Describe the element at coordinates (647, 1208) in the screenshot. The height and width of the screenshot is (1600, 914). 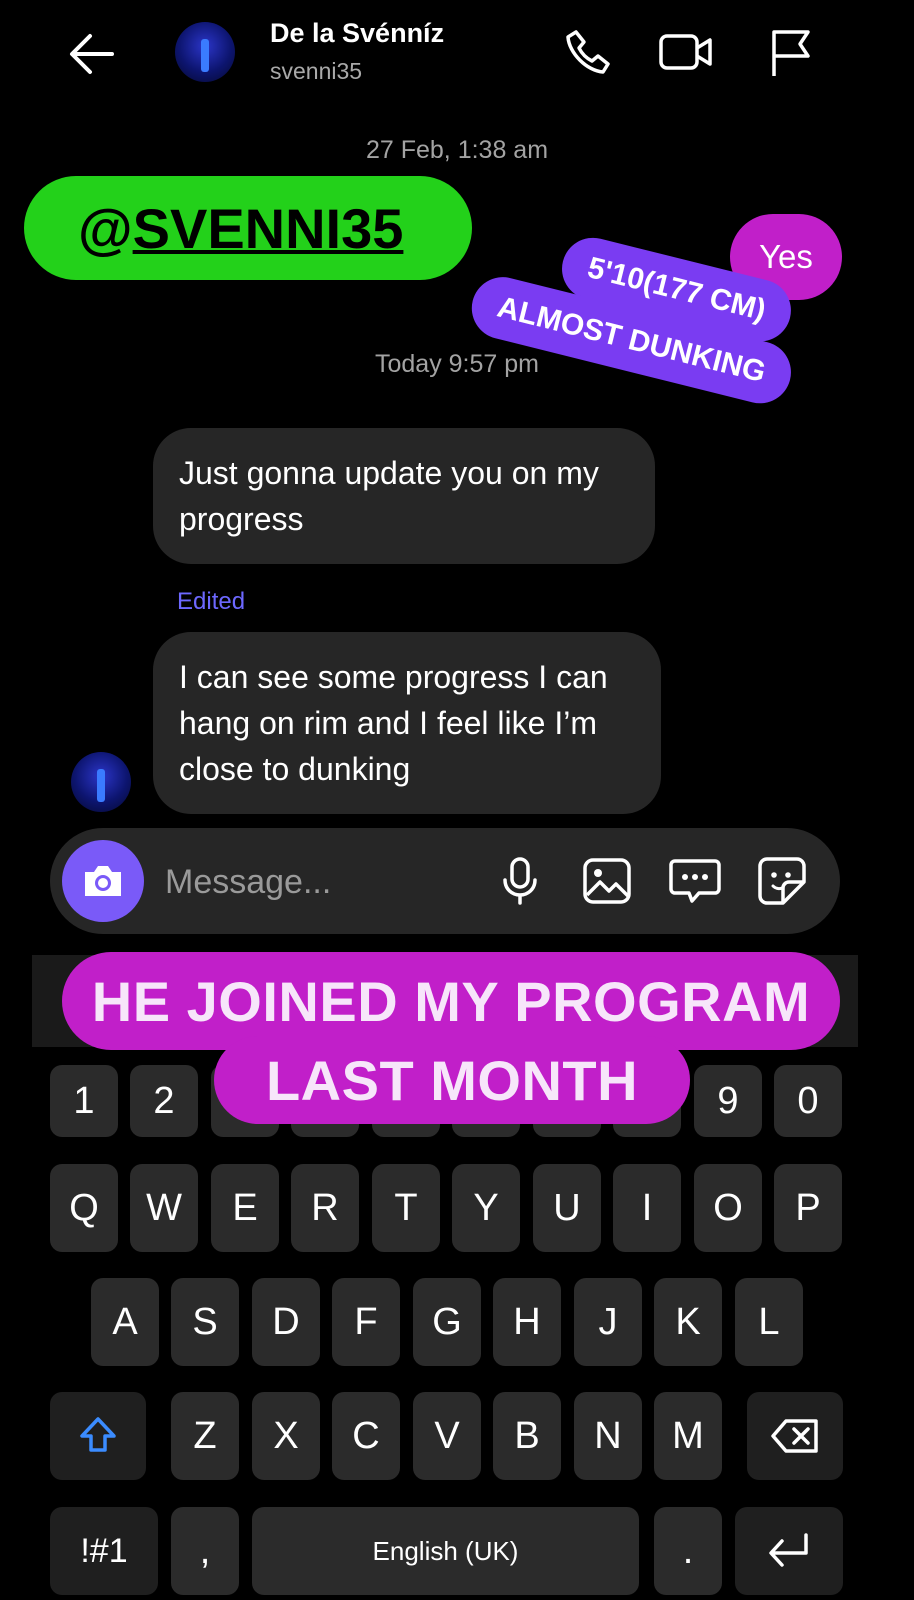
I see `key-i: I` at that location.